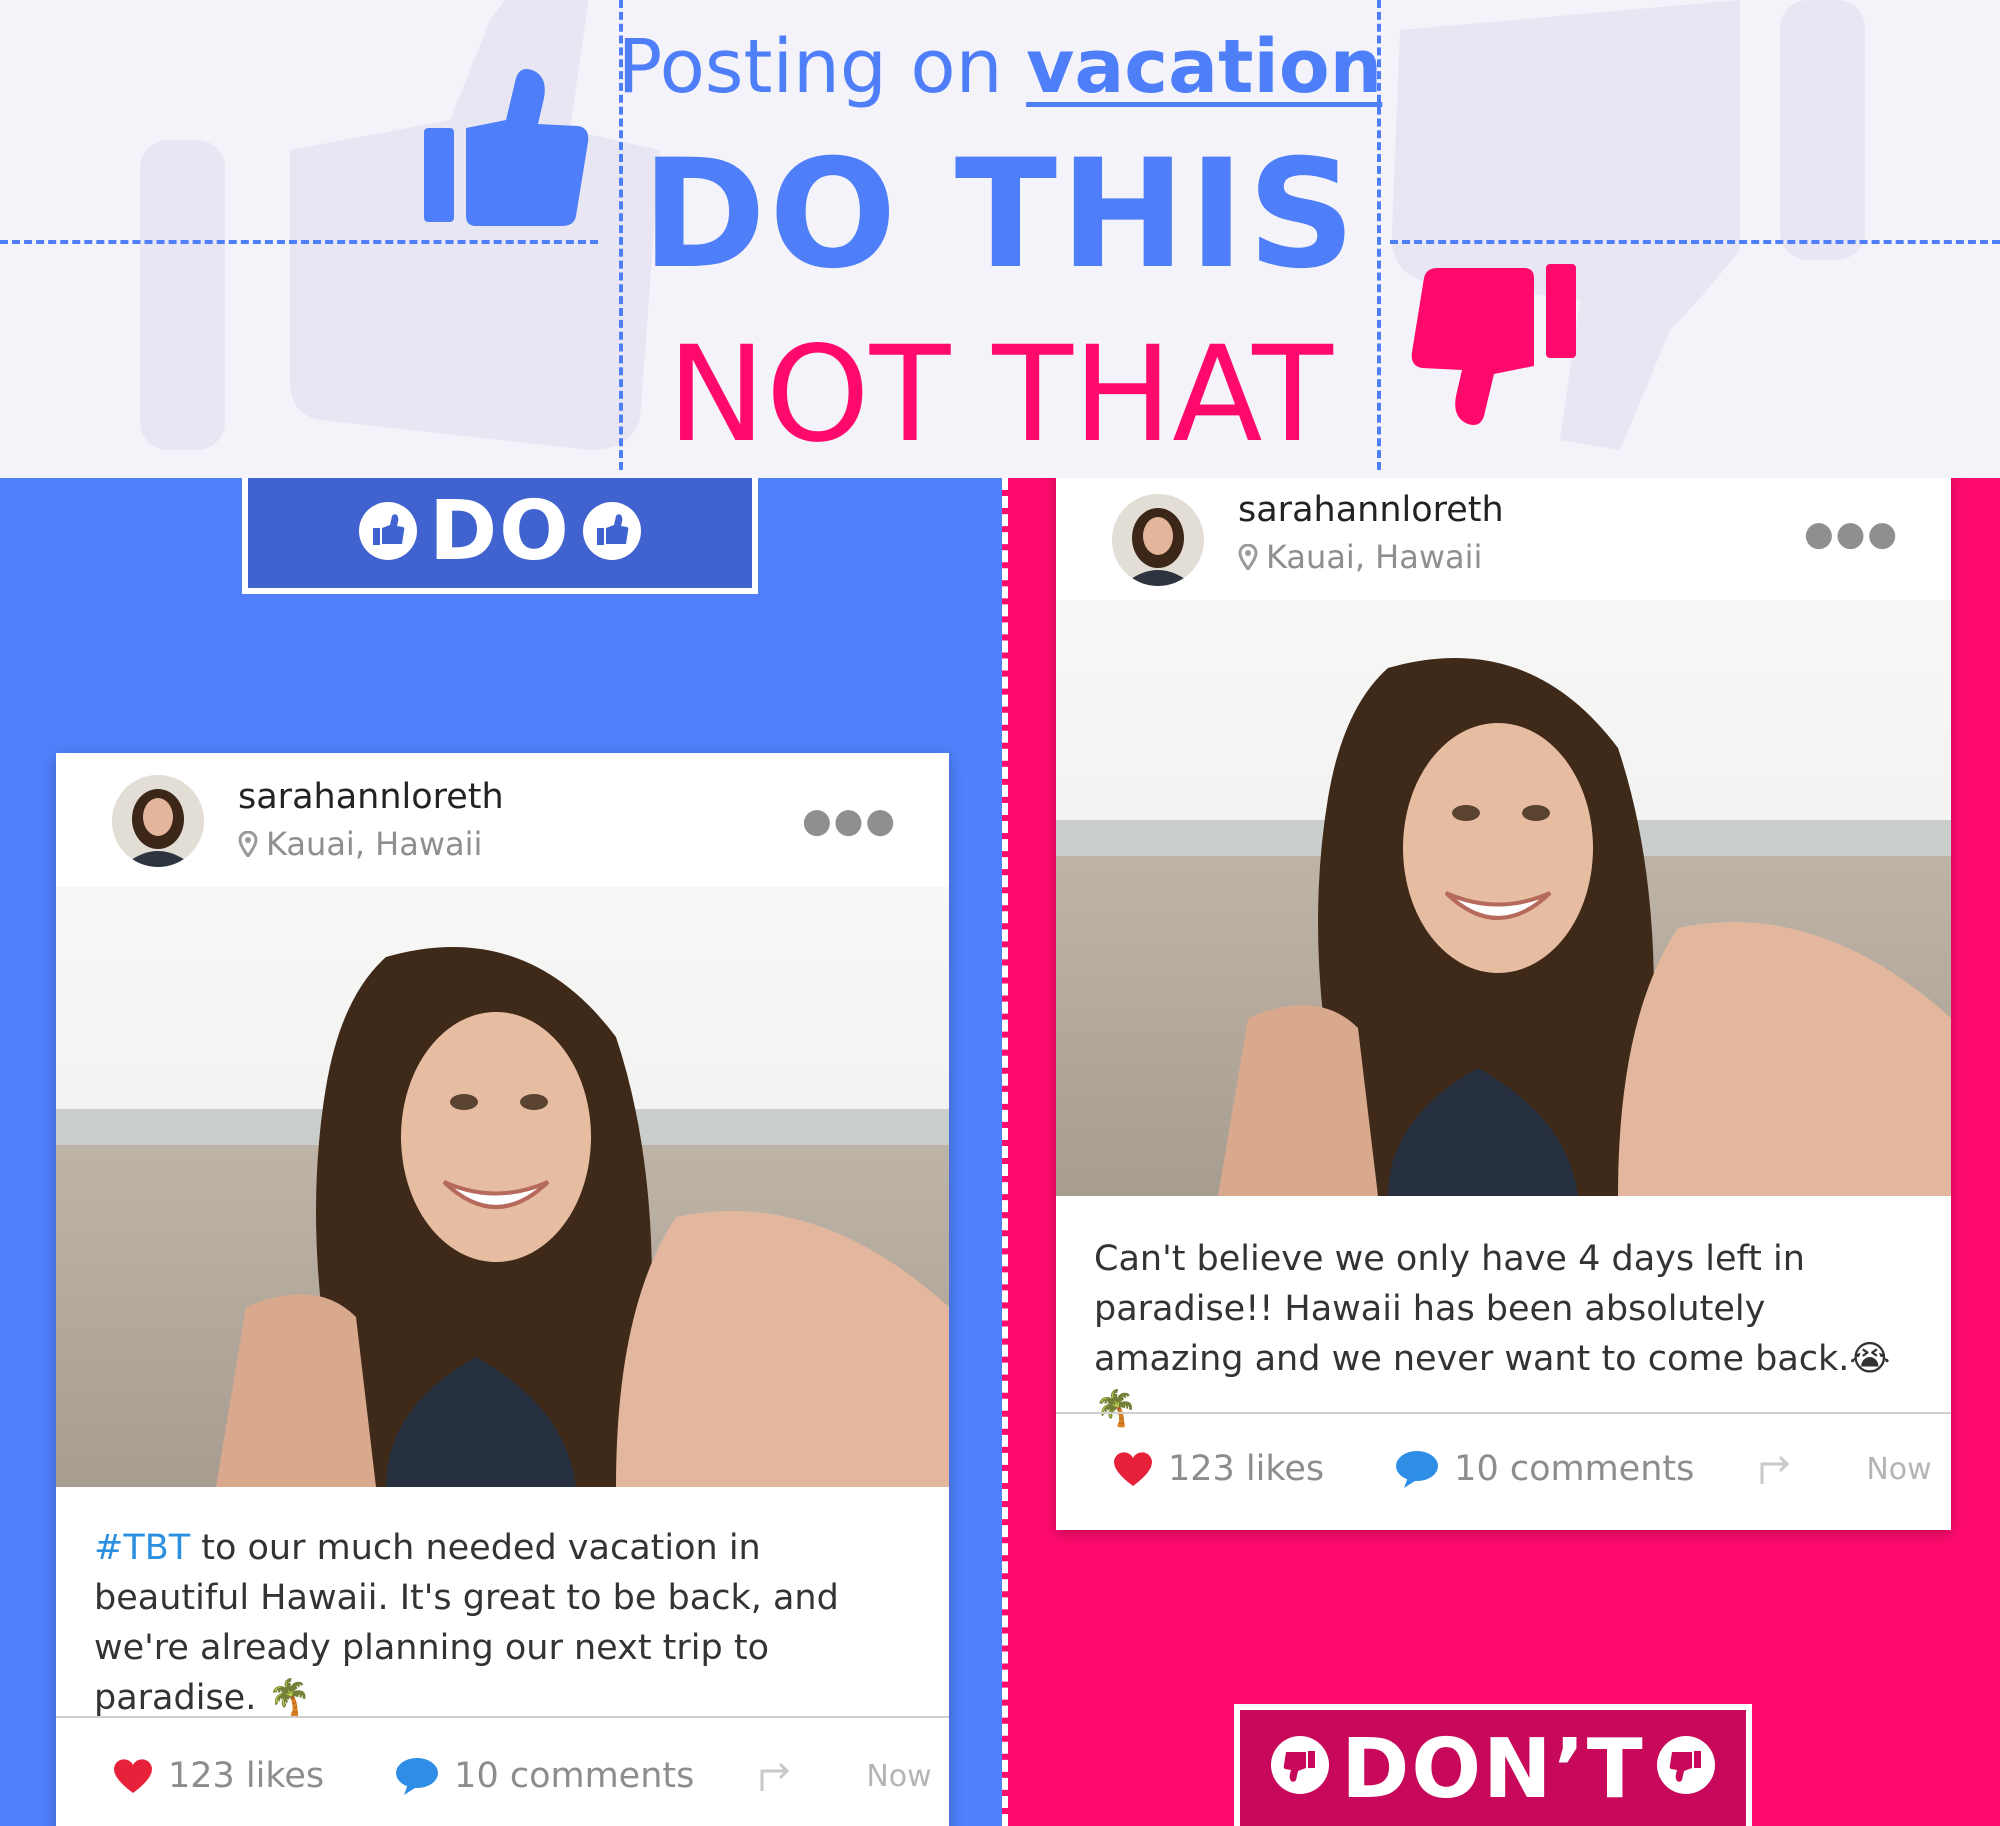  Describe the element at coordinates (1695, 242) in the screenshot. I see `dashed-line-right` at that location.